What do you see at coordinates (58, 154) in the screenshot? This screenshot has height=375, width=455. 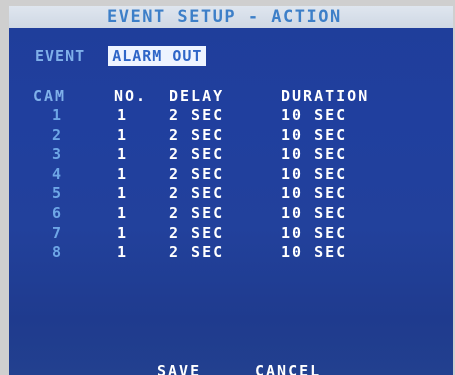 I see `row-cam: 3` at bounding box center [58, 154].